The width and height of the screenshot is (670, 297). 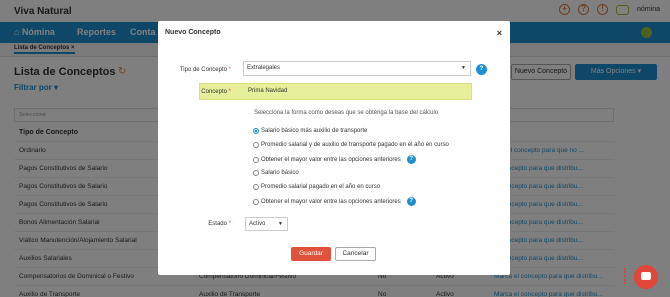 What do you see at coordinates (219, 224) in the screenshot?
I see `estado-label: Estado *` at bounding box center [219, 224].